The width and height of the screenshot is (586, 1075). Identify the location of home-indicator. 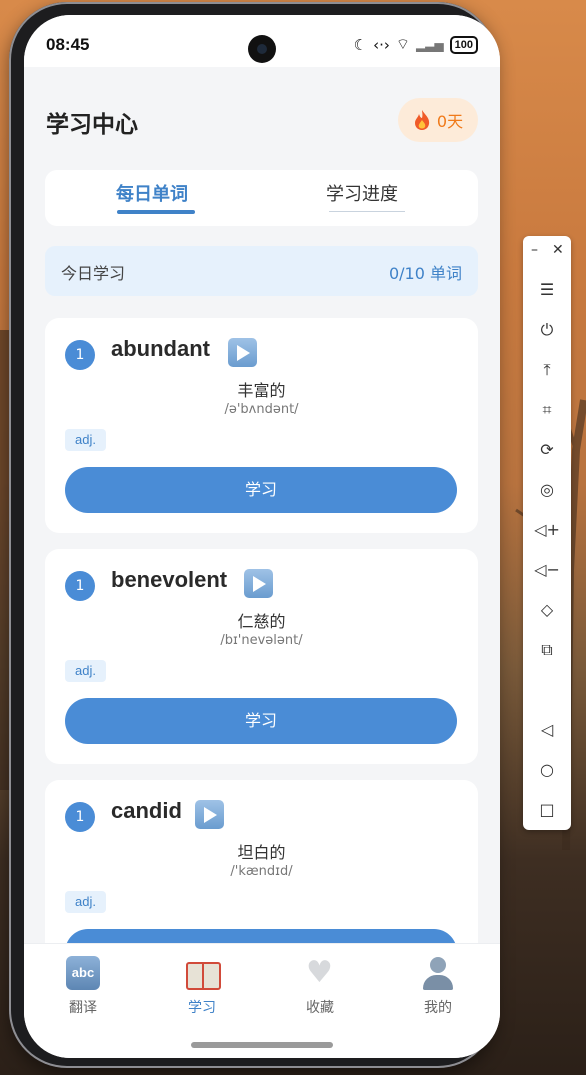
(262, 1045).